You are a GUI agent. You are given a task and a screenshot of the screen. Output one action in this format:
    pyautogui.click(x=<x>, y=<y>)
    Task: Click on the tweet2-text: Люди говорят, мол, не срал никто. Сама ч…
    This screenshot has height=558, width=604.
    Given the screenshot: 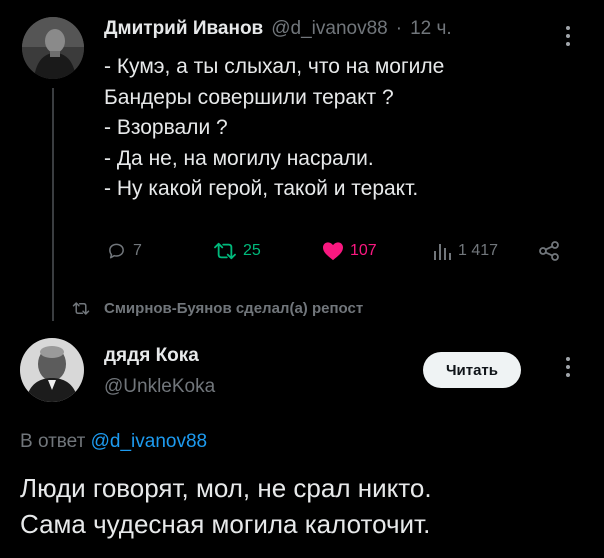 What is the action you would take?
    pyautogui.click(x=226, y=506)
    